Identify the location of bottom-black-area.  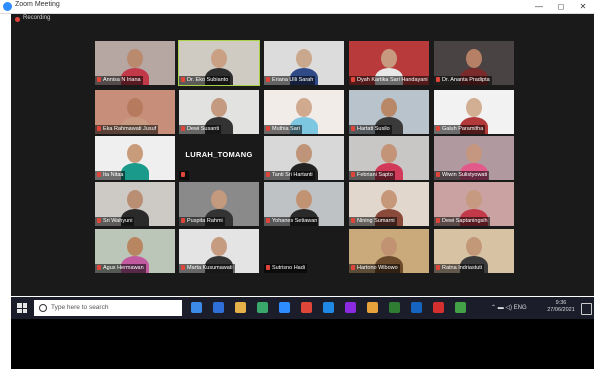
(302, 344).